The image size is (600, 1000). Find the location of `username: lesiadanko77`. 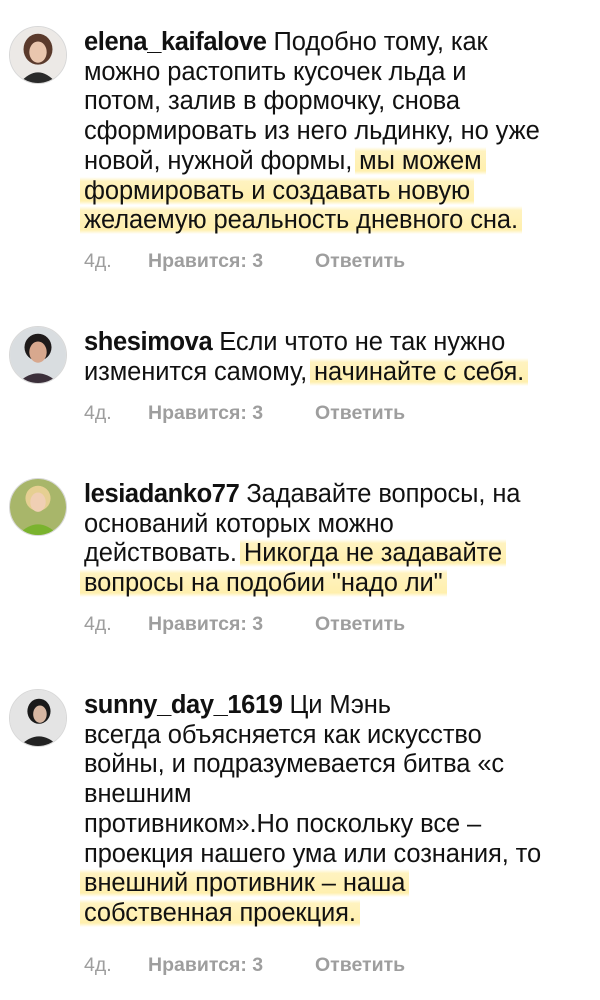

username: lesiadanko77 is located at coordinates (162, 494).